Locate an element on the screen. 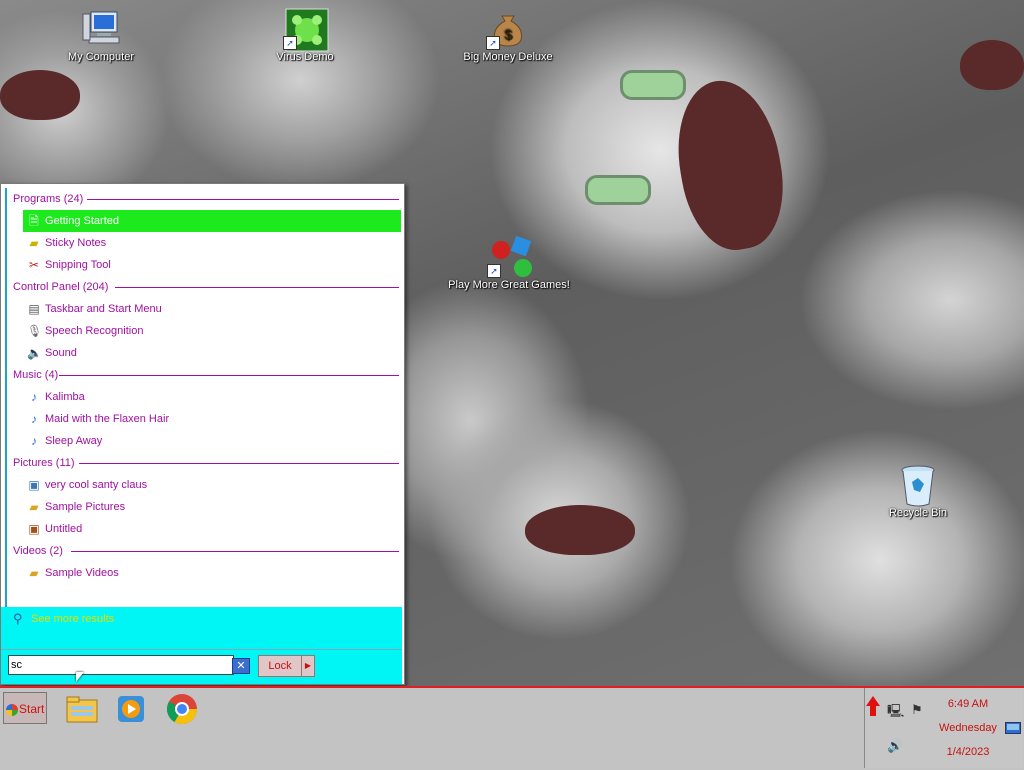 Image resolution: width=1024 pixels, height=770 pixels. close-icon: ✕ is located at coordinates (241, 666).